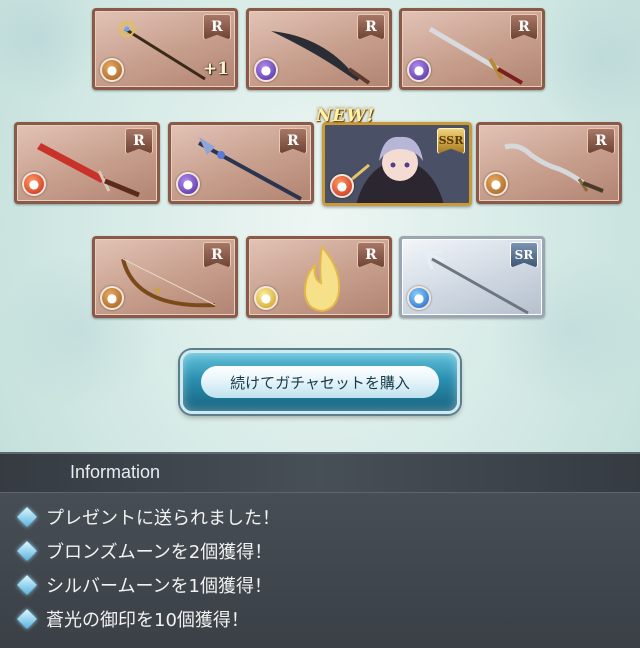 The width and height of the screenshot is (640, 648). Describe the element at coordinates (215, 69) in the screenshot. I see `plus-bonus: +1` at that location.